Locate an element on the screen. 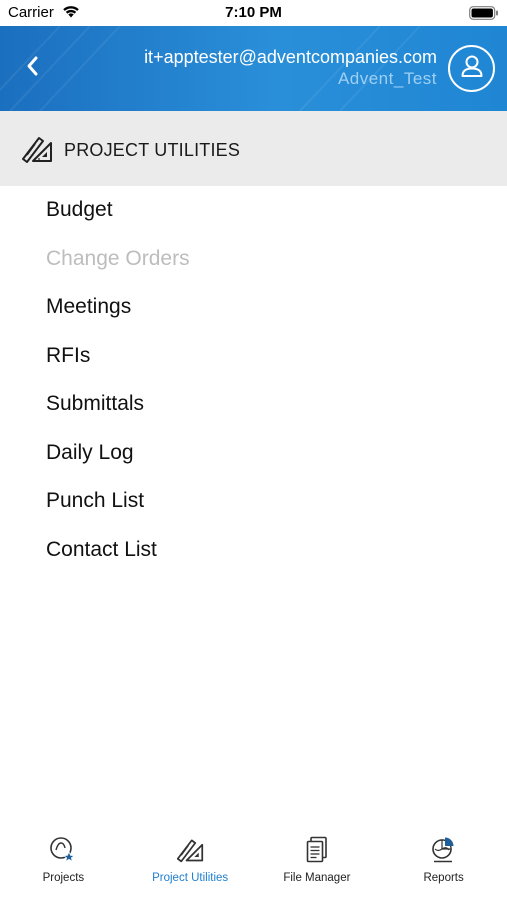  tab-project-utilities-label: Project Utilities is located at coordinates (190, 878).